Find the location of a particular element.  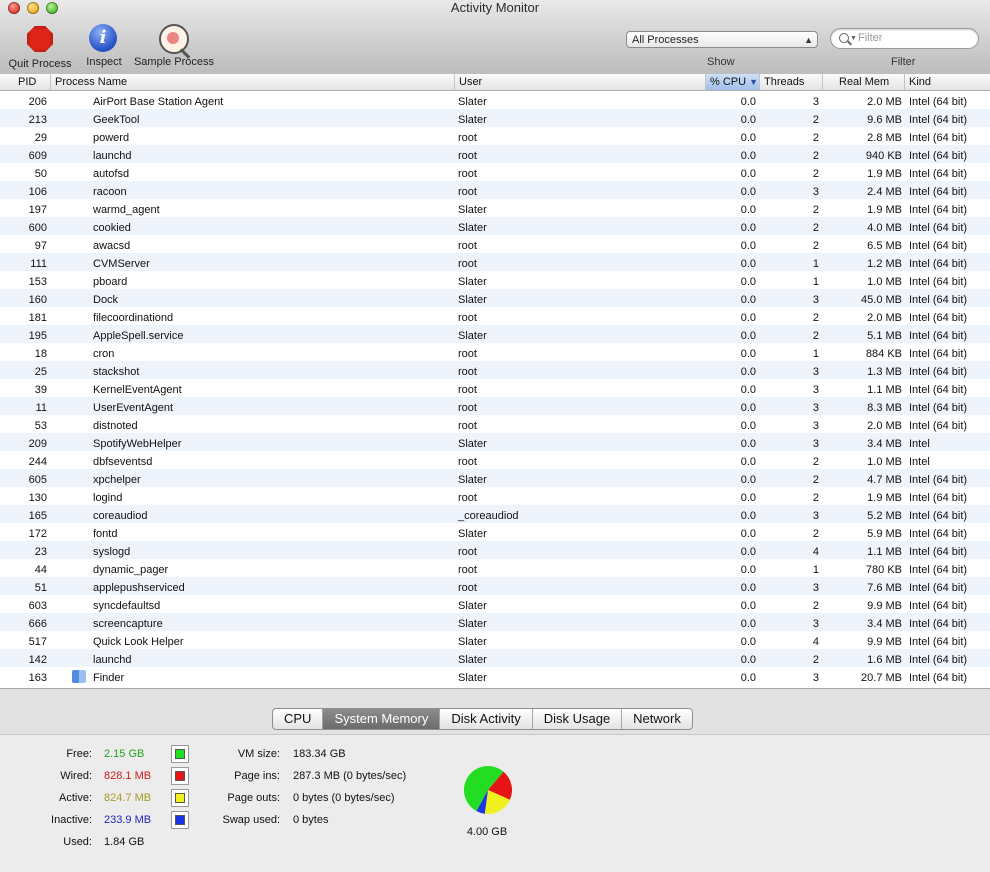

sort-descending-icon: ▼ is located at coordinates (754, 82).